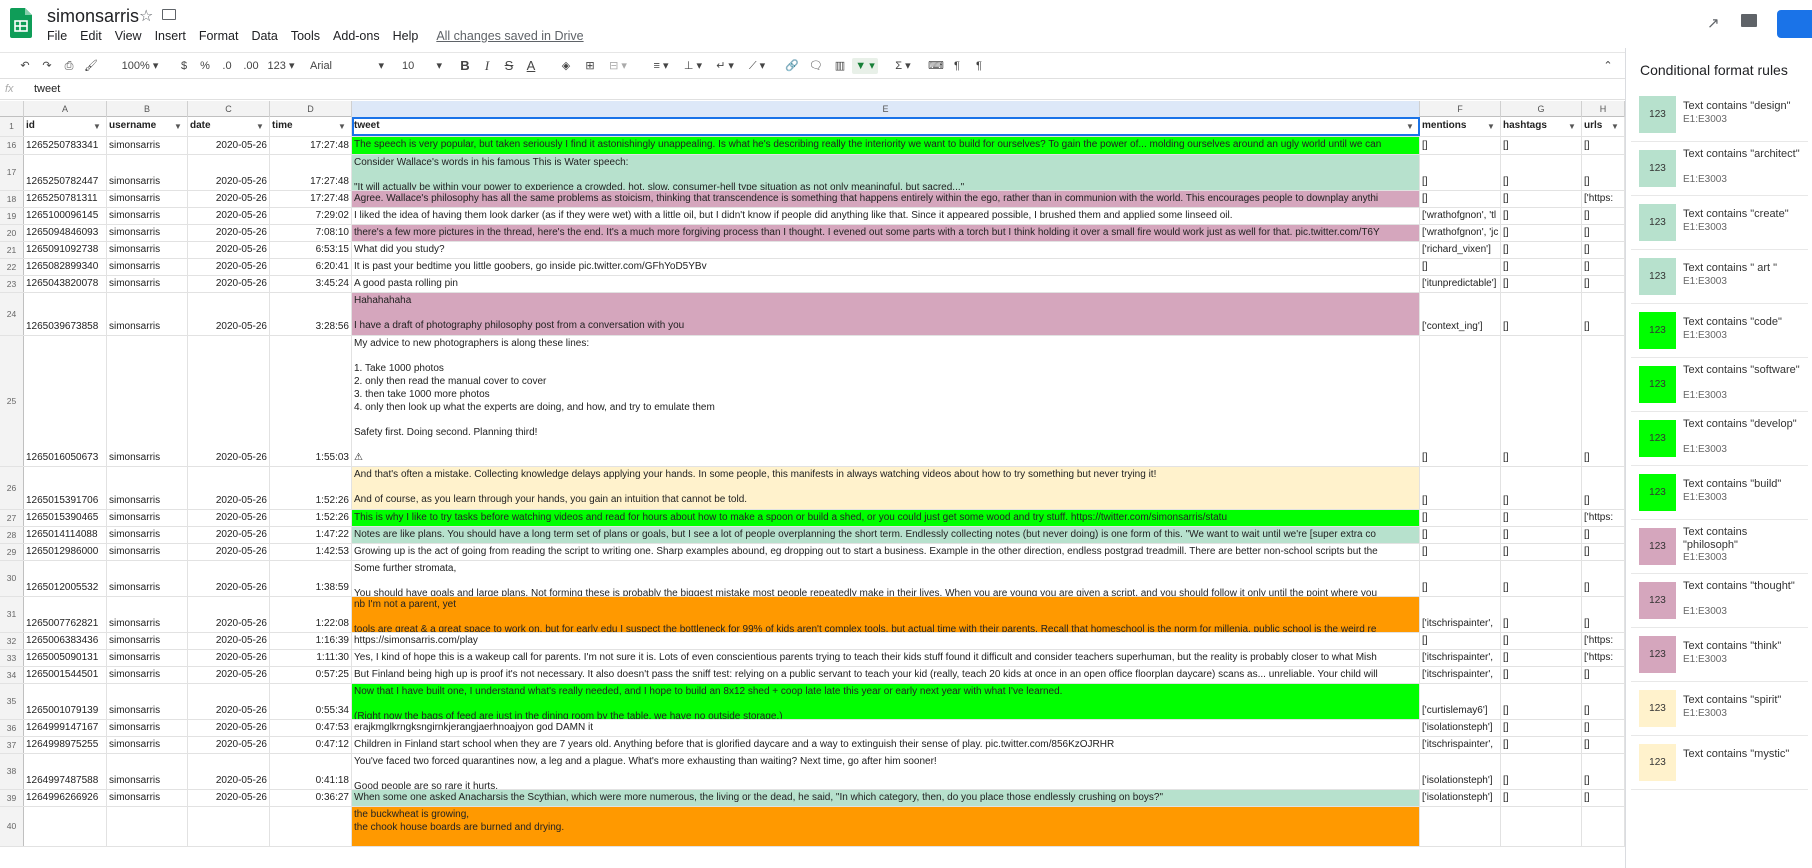 The image size is (1812, 868). Describe the element at coordinates (65, 658) in the screenshot. I see `cell-id: 1265005090131` at that location.